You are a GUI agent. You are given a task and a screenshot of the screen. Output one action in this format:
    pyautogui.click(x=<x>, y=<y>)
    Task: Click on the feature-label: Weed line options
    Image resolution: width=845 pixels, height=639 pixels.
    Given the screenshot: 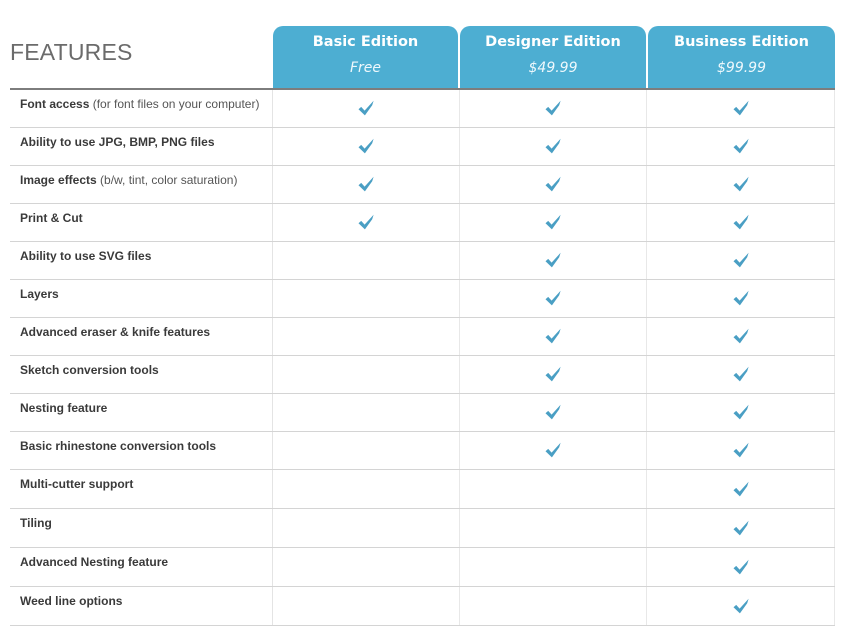 What is the action you would take?
    pyautogui.click(x=141, y=606)
    